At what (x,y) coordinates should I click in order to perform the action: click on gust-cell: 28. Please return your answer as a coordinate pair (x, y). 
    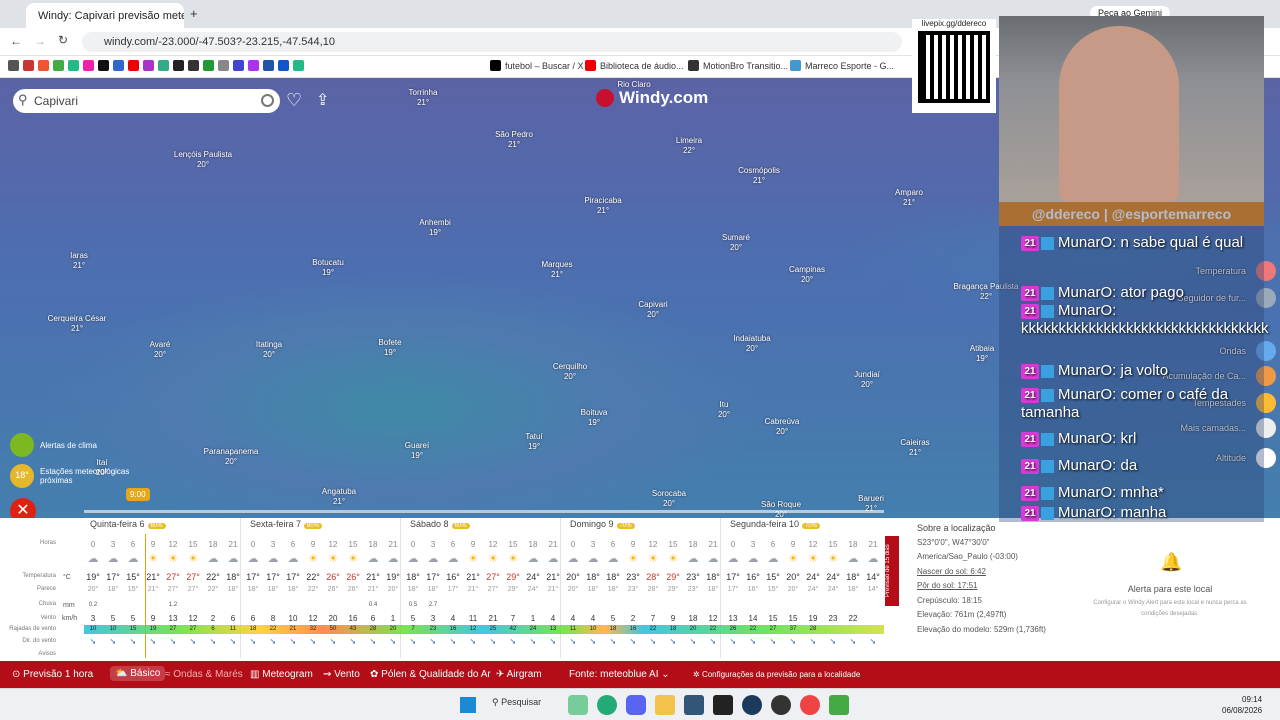
    Looking at the image, I should click on (373, 629).